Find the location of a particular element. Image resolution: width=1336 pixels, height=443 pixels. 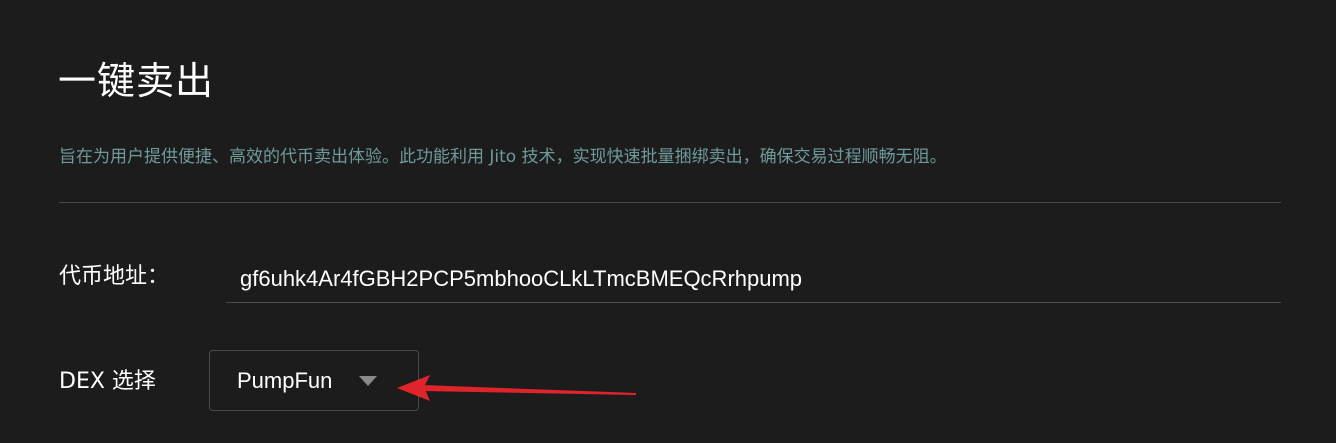

annotation-arrow-shaft is located at coordinates (529, 390).